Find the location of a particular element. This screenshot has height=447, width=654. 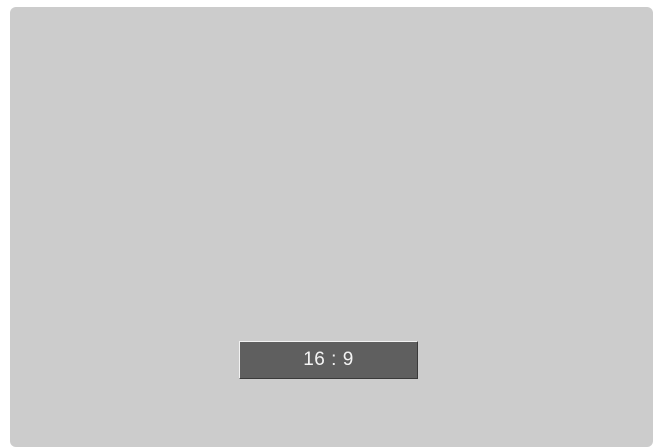

aspect-ratio-button: 16 : 9 is located at coordinates (328, 360).